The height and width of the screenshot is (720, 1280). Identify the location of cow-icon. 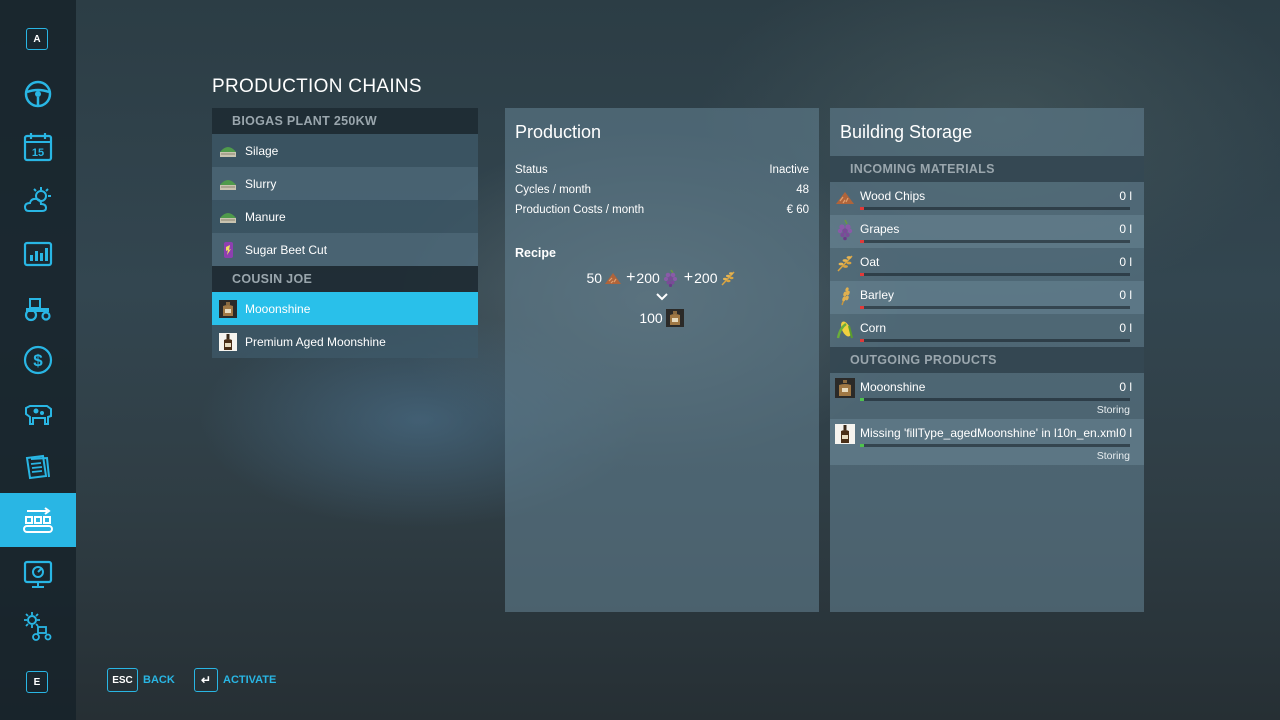
(38, 415).